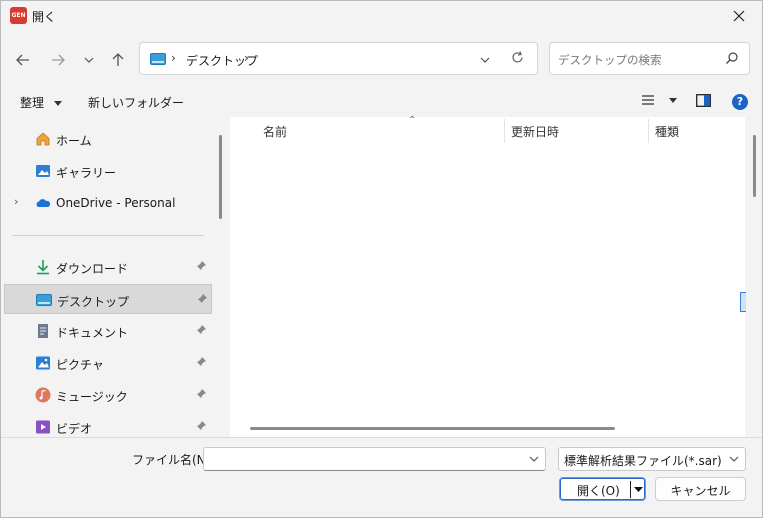 The height and width of the screenshot is (518, 763). I want to click on vertical-scrollbar-thumb, so click(754, 166).